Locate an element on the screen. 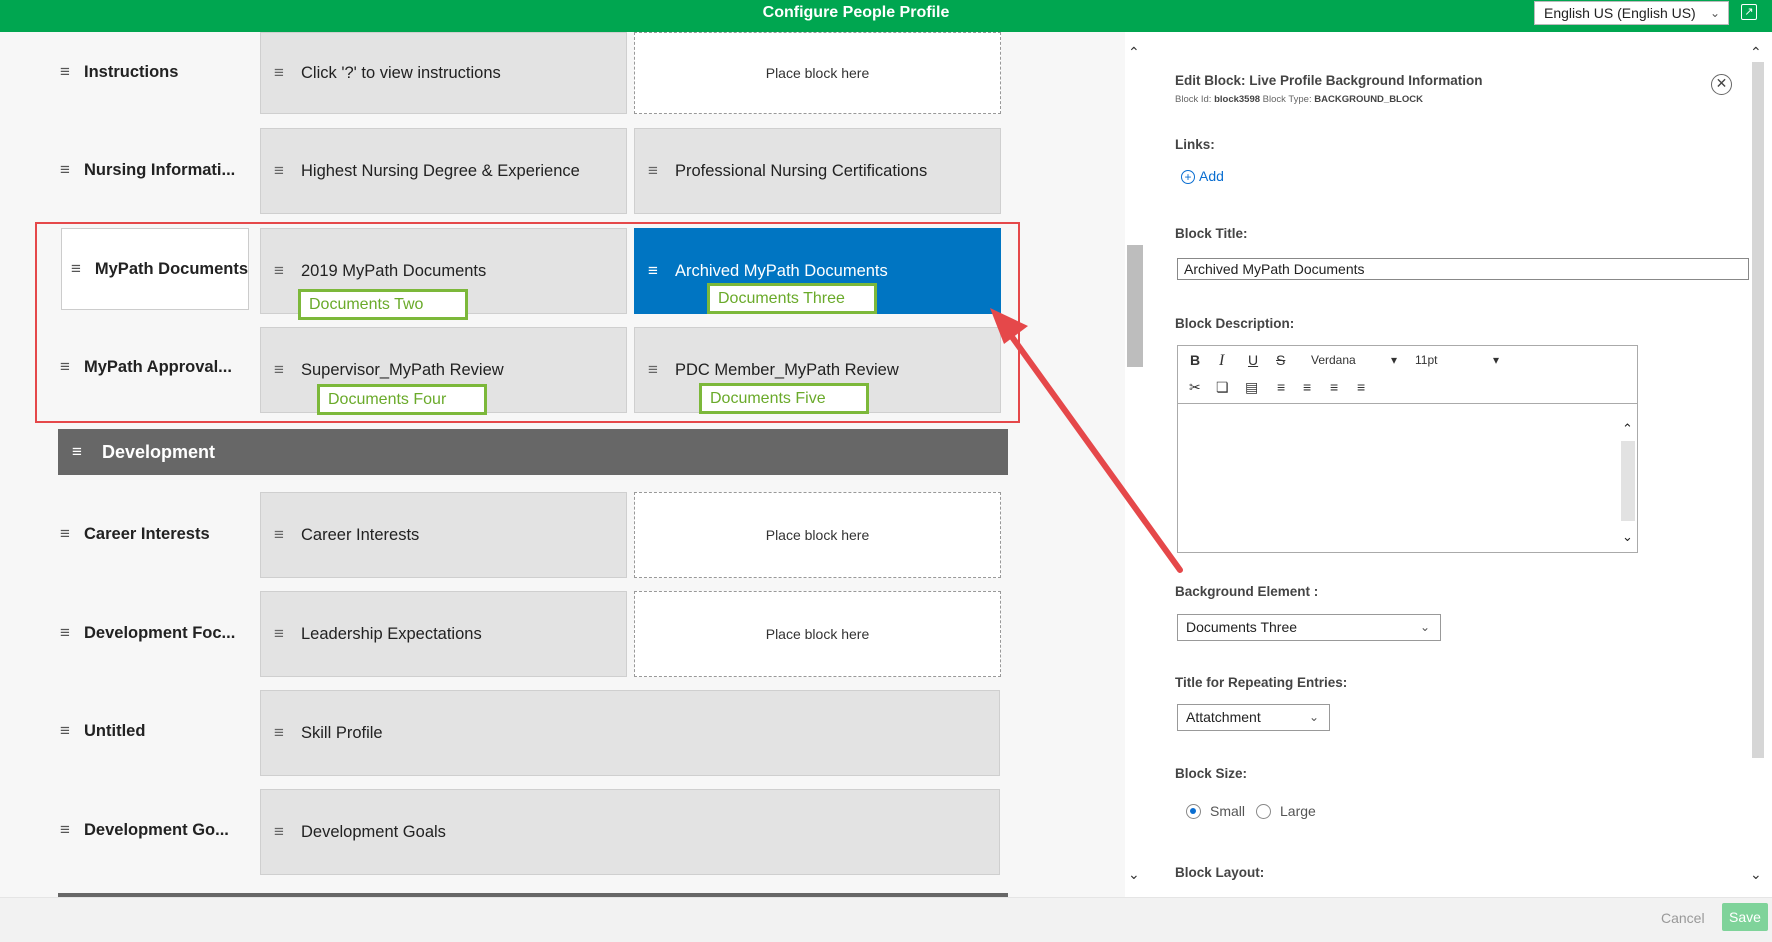  repeating-title-select: Attatchment ⌄ is located at coordinates (1253, 717).